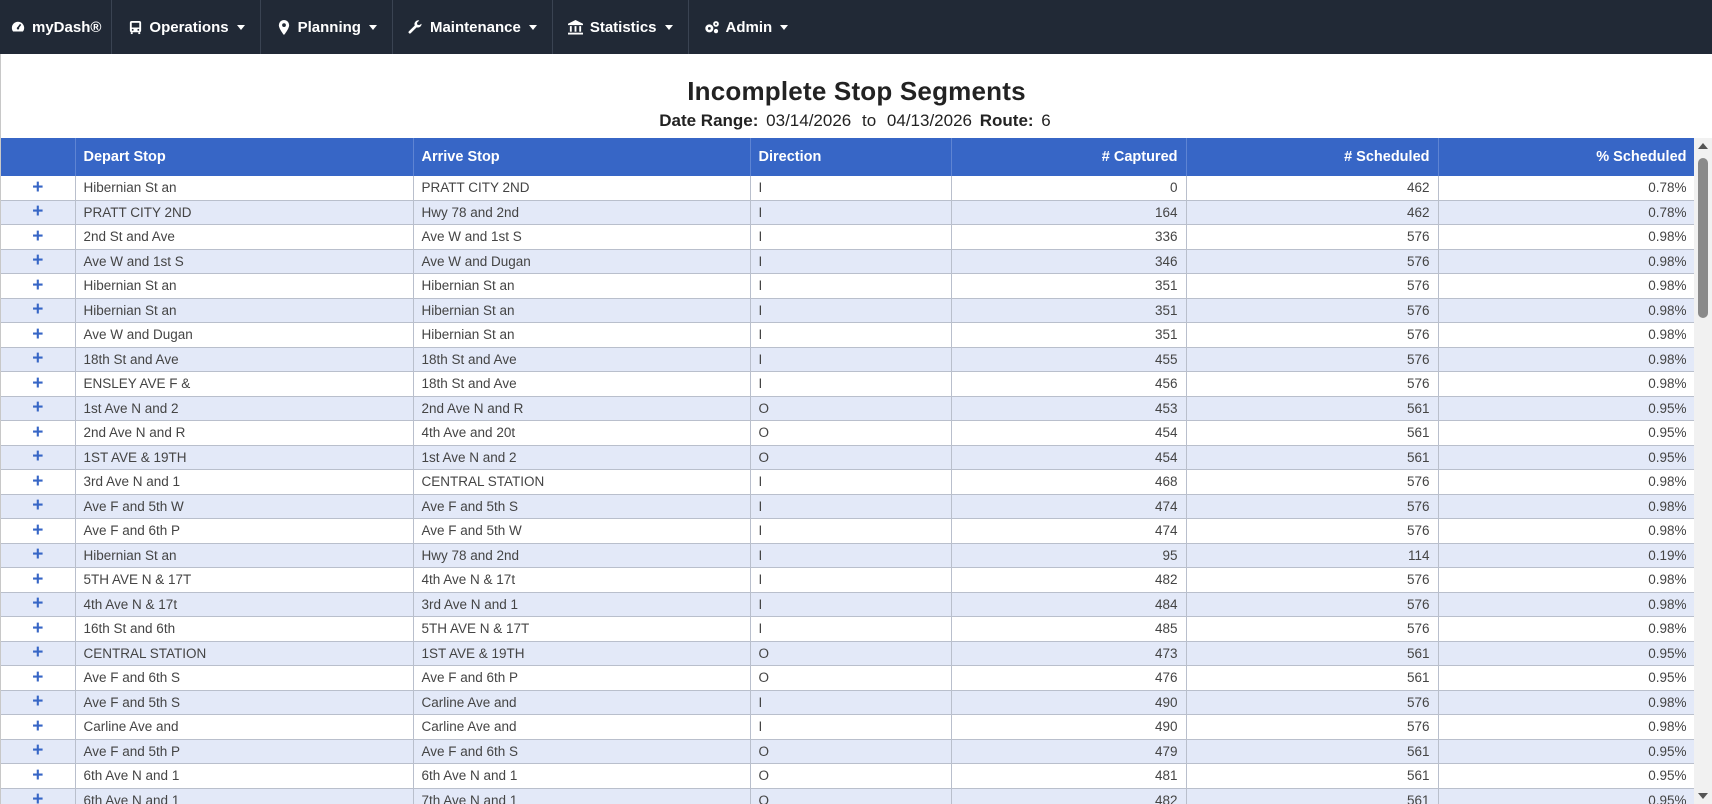  Describe the element at coordinates (244, 212) in the screenshot. I see `depart-stop-cell: PRATT CITY 2ND` at that location.